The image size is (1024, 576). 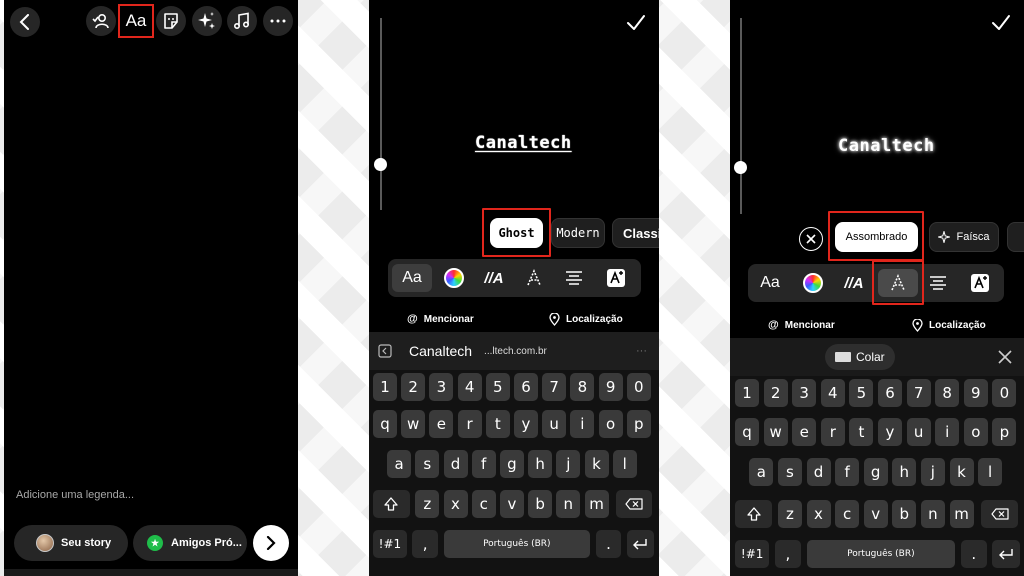 What do you see at coordinates (1015, 237) in the screenshot?
I see `style-chip-next` at bounding box center [1015, 237].